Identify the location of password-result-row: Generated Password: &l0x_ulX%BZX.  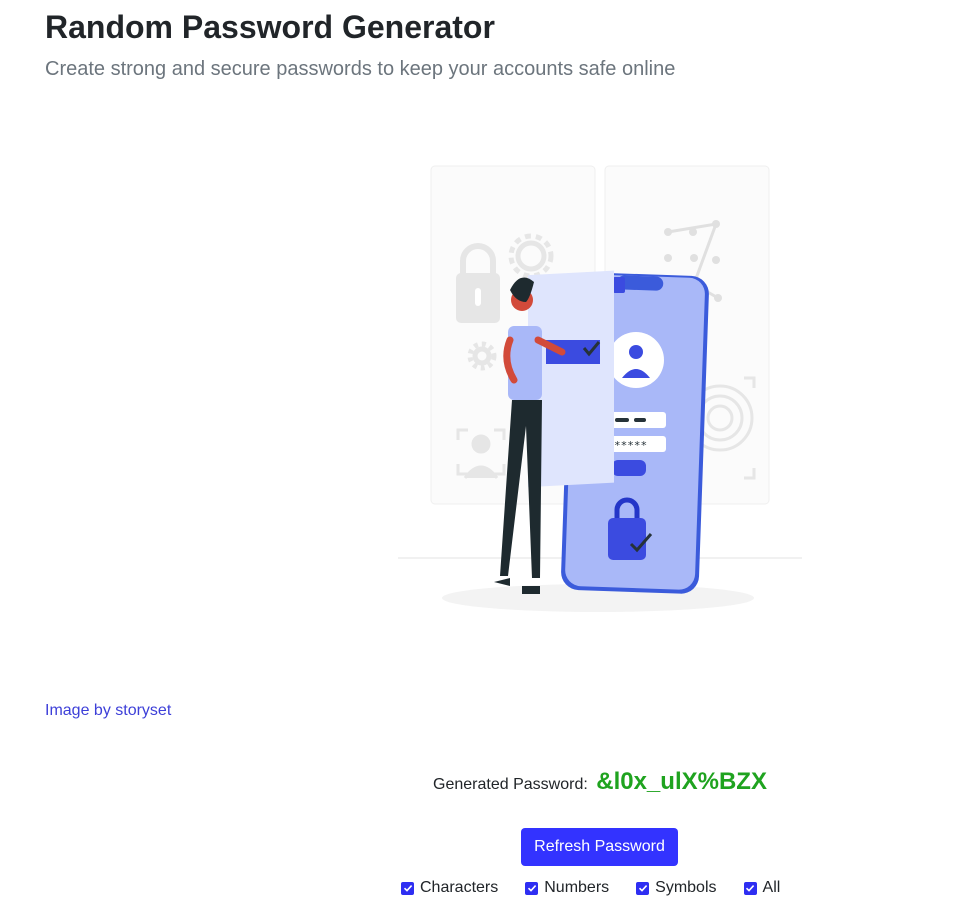
(490, 782).